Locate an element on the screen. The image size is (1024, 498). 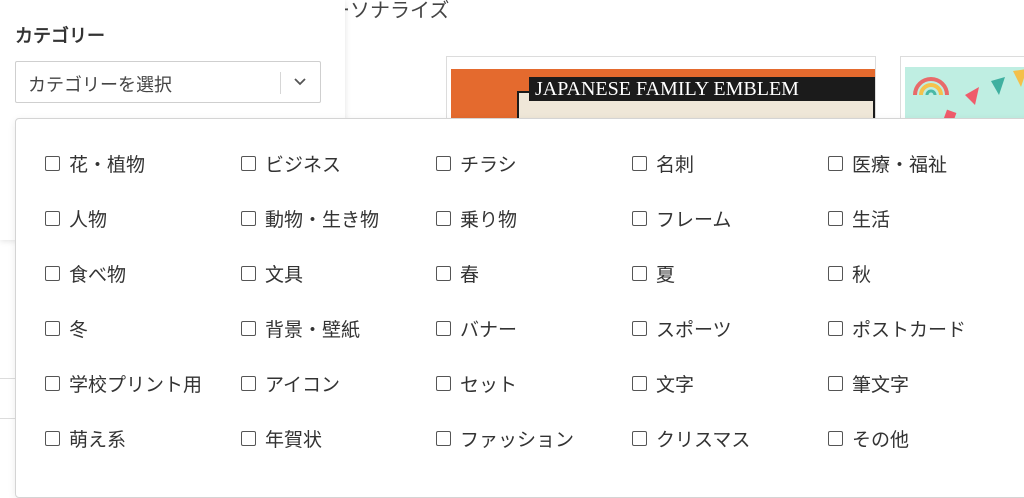
category-select-placeholder: カテゴリーを選択 is located at coordinates (100, 85).